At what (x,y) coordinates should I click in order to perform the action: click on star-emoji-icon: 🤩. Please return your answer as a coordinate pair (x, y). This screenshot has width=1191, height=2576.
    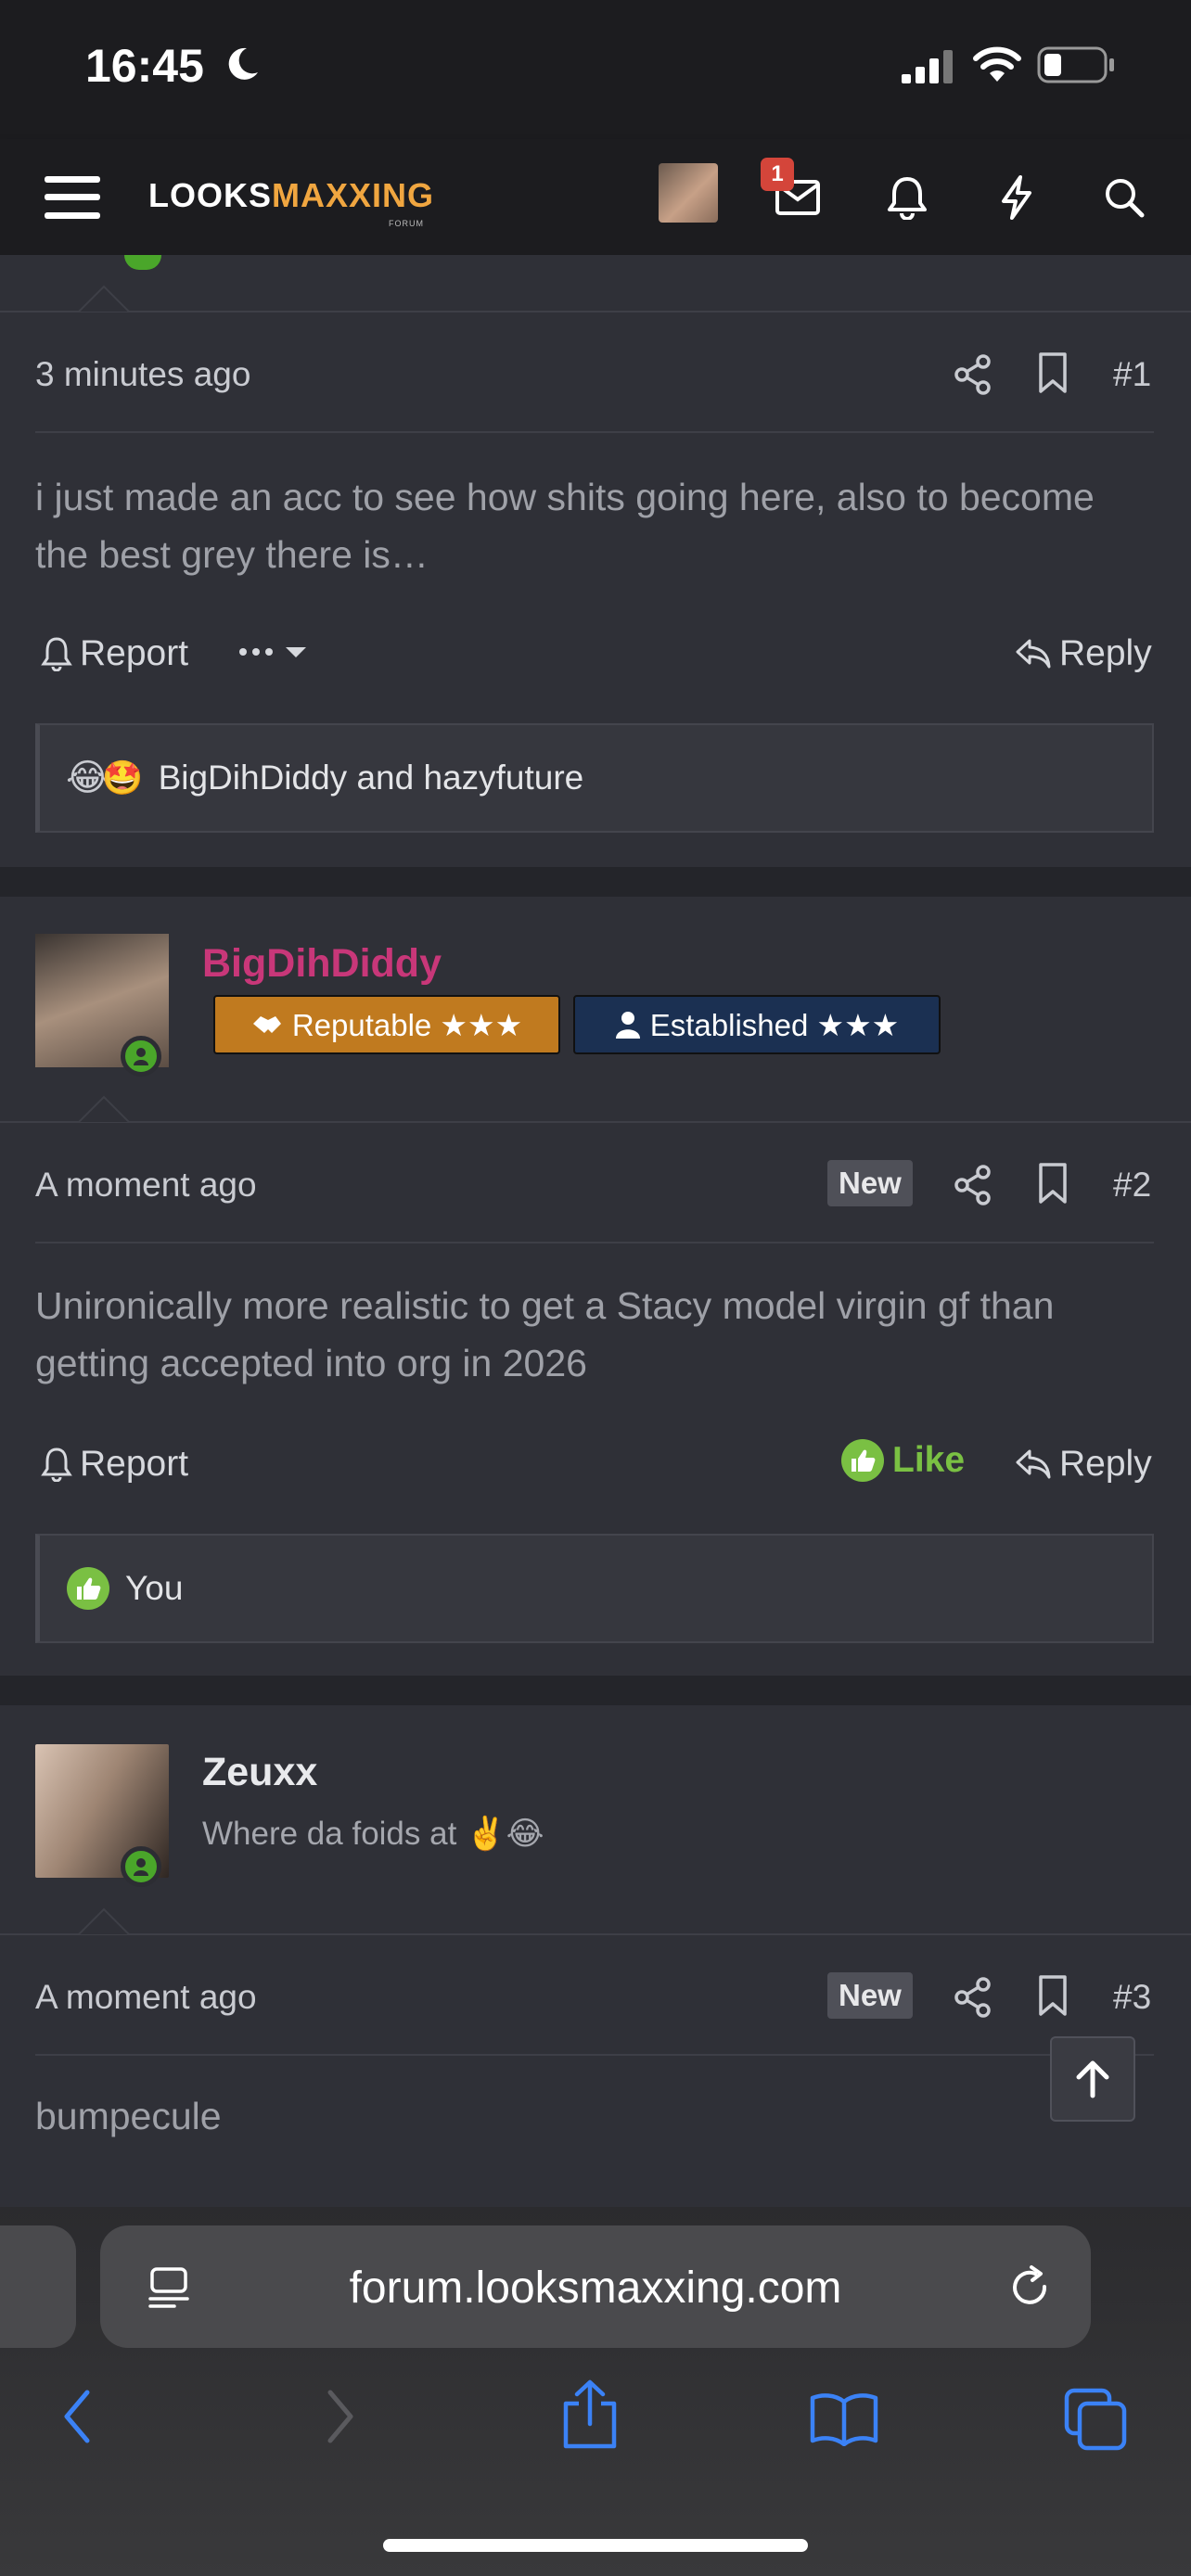
    Looking at the image, I should click on (122, 778).